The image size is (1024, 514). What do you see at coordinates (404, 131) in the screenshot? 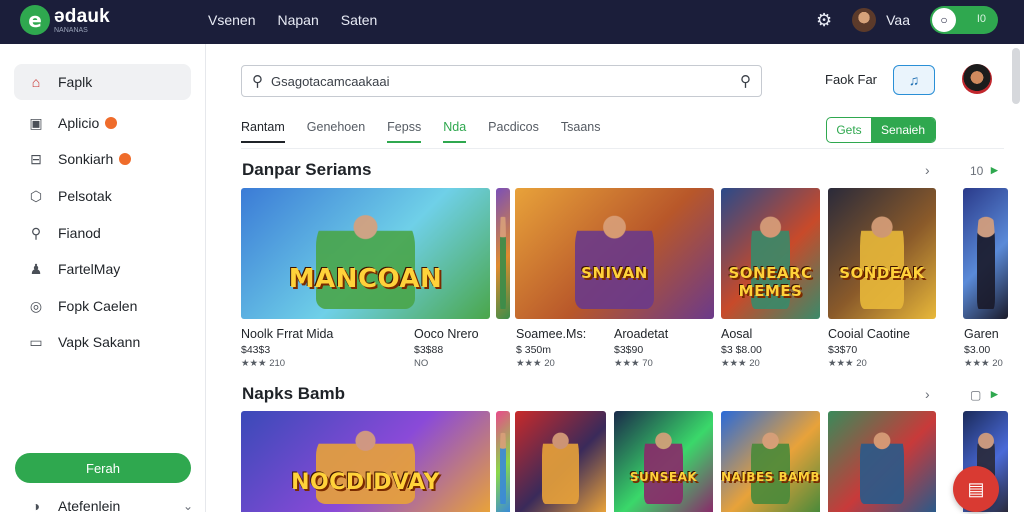
I see `tab: Fepss` at bounding box center [404, 131].